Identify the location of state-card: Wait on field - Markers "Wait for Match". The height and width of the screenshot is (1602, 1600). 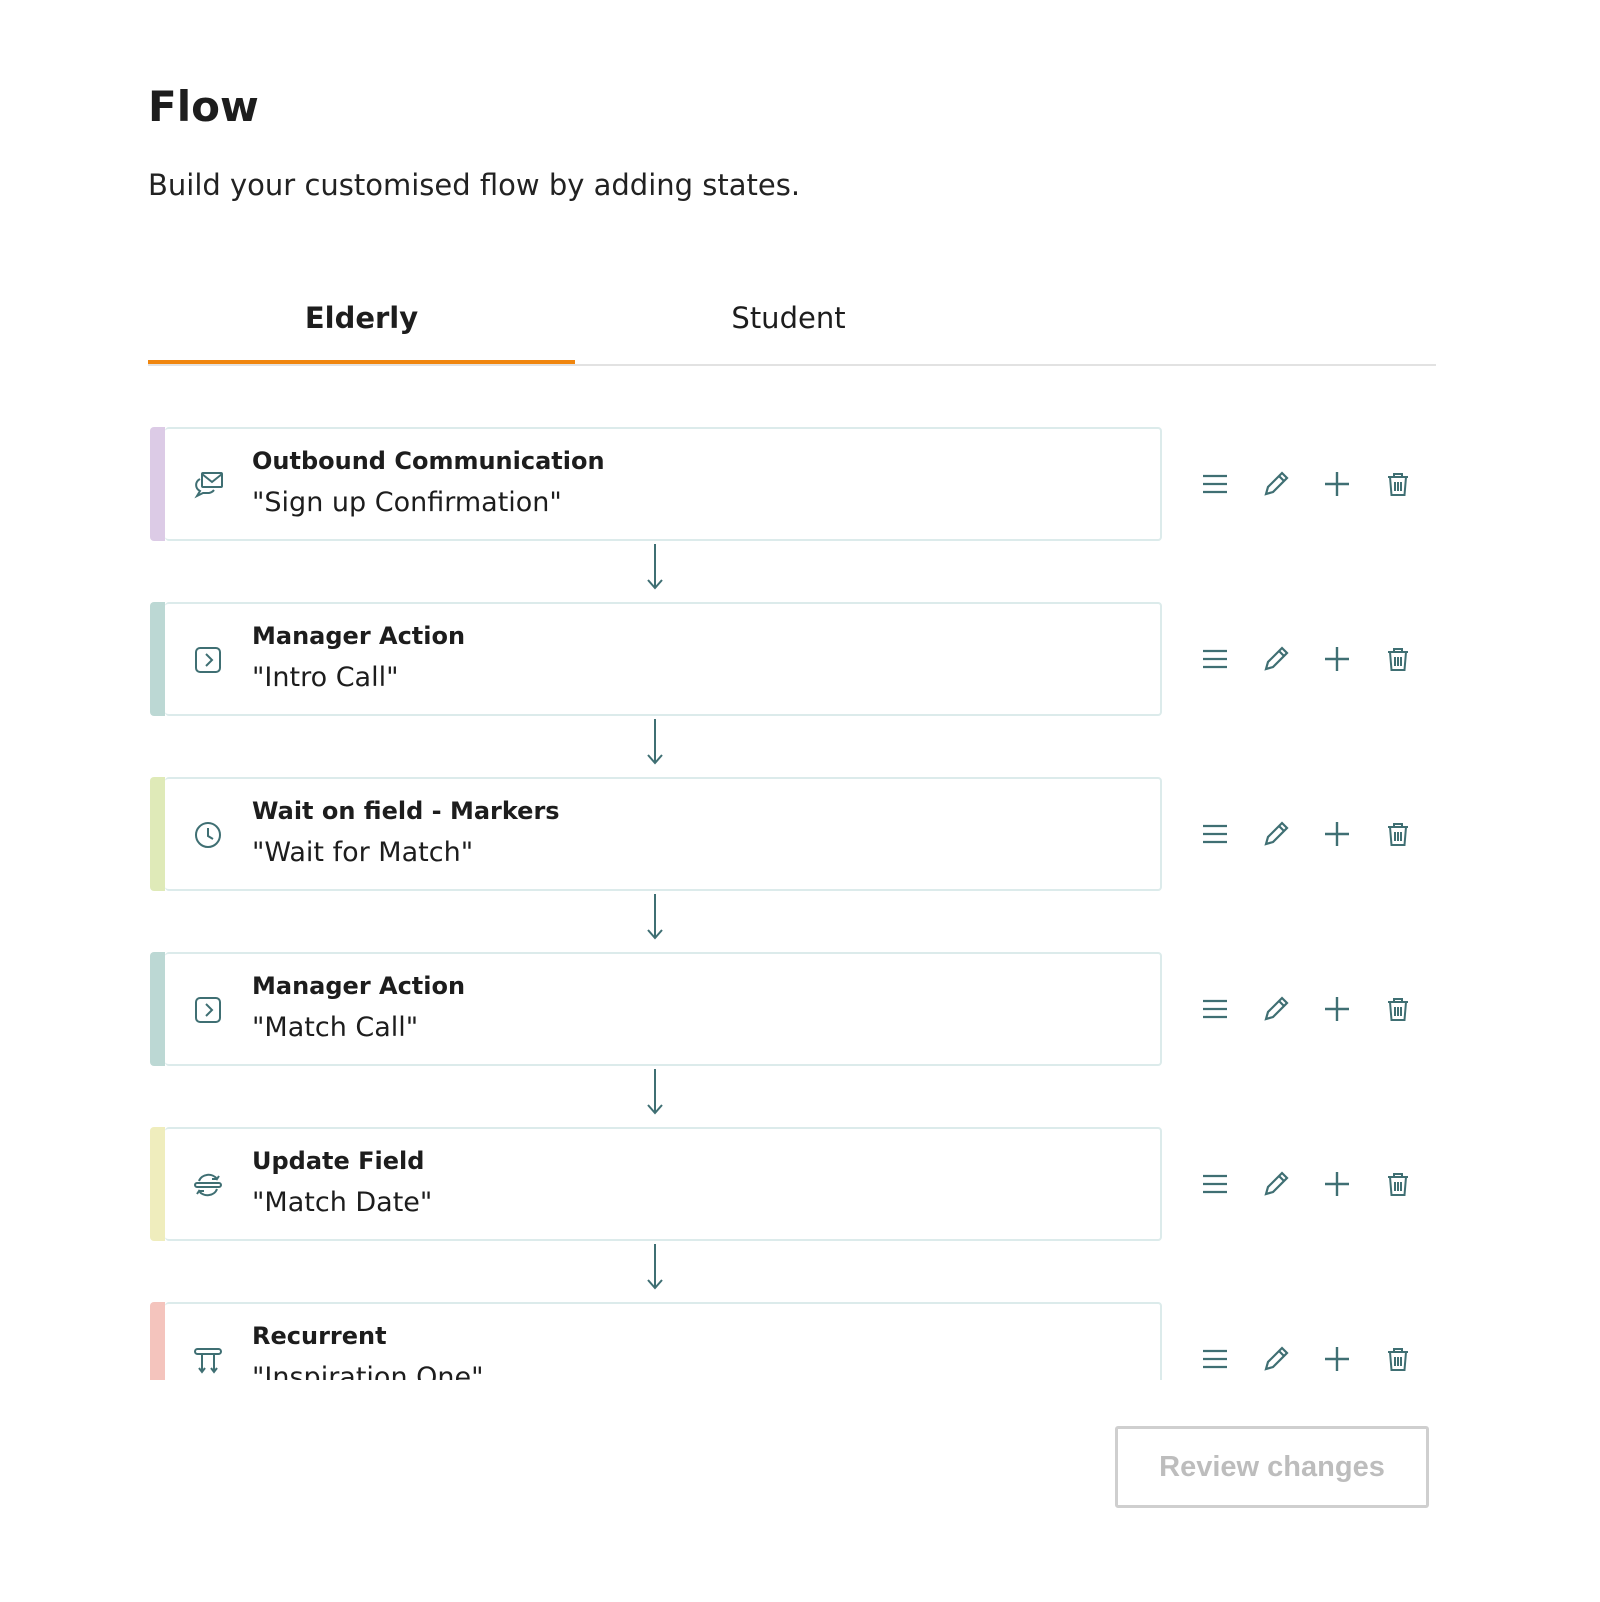
(663, 834).